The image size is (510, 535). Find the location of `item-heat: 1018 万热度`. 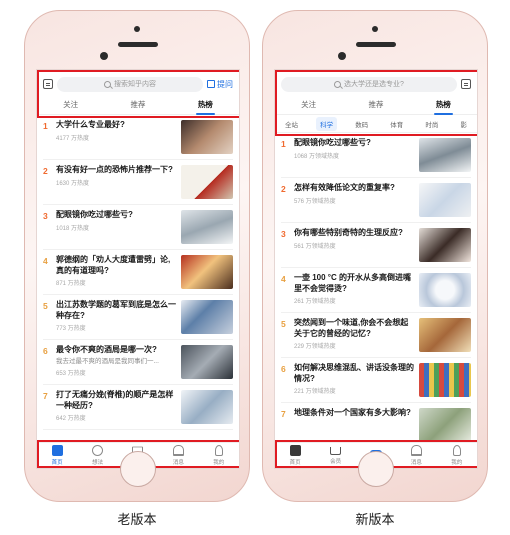

item-heat: 1018 万热度 is located at coordinates (73, 228).